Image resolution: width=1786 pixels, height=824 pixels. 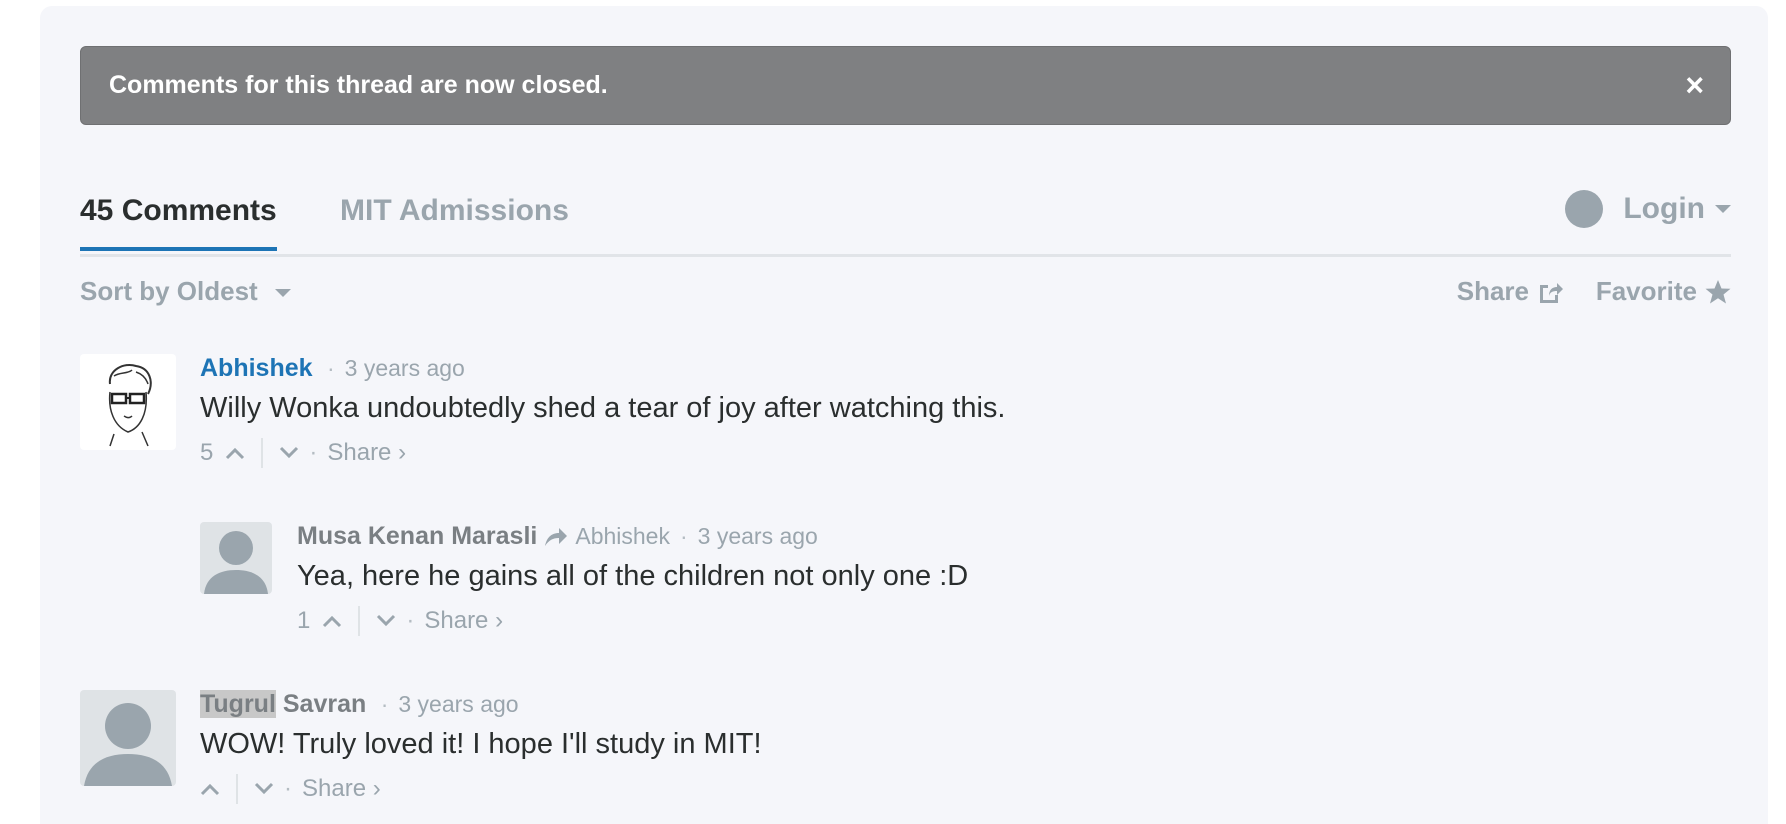 What do you see at coordinates (358, 85) in the screenshot?
I see `banner-text: Comments for this thread are now closed.` at bounding box center [358, 85].